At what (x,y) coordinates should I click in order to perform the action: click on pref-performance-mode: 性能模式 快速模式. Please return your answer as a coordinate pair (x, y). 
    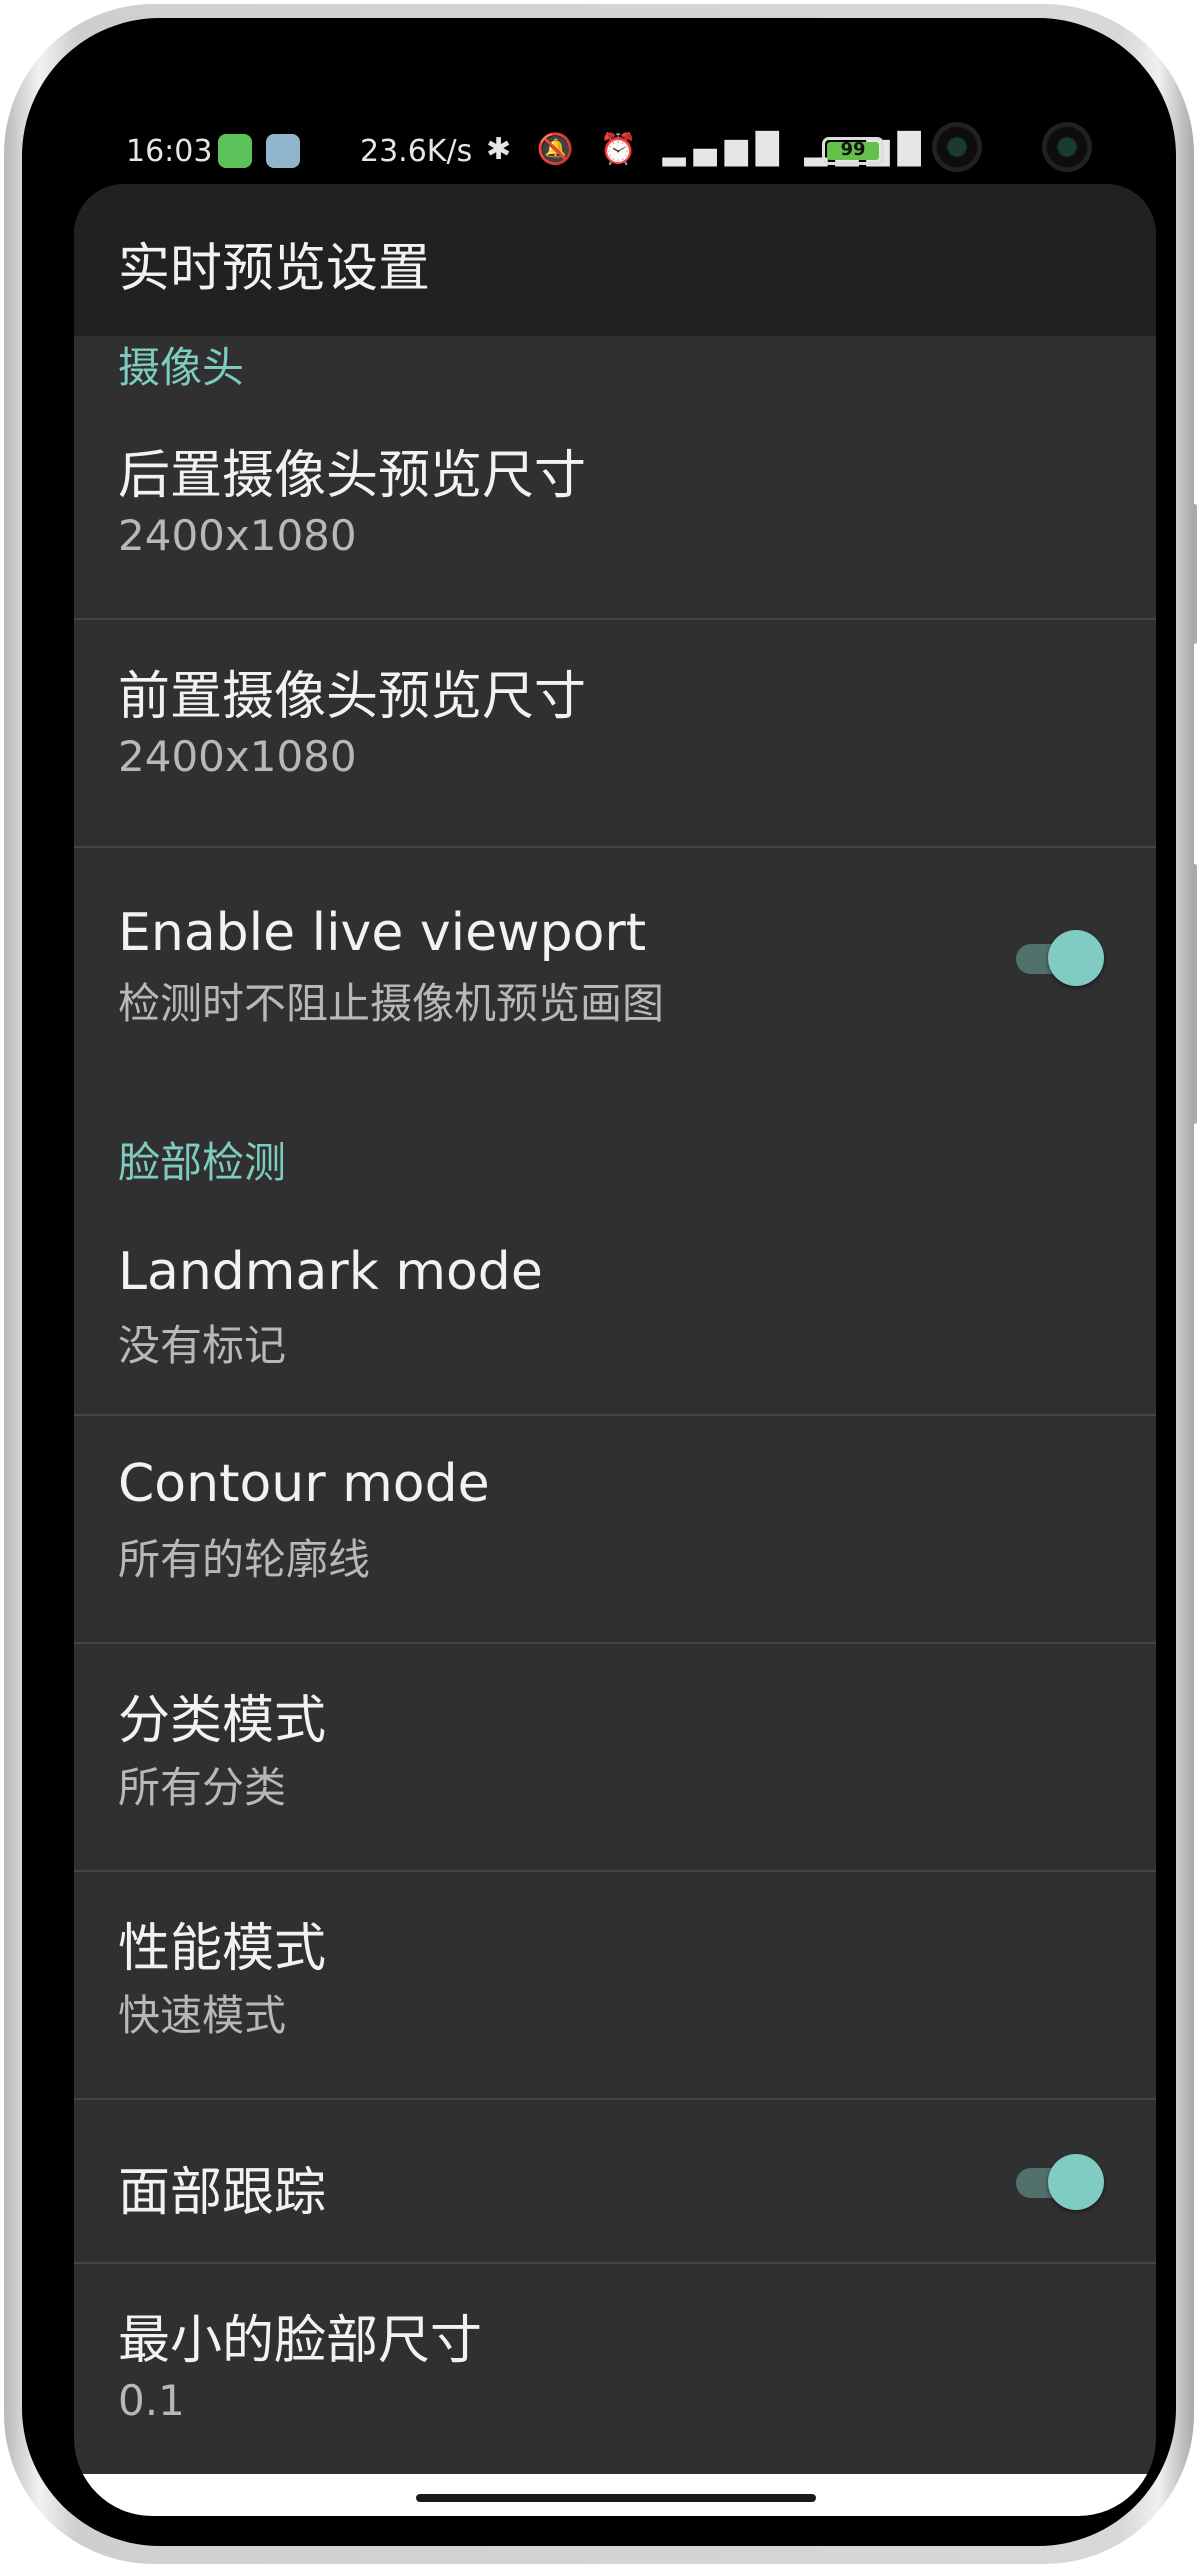
    Looking at the image, I should click on (615, 1985).